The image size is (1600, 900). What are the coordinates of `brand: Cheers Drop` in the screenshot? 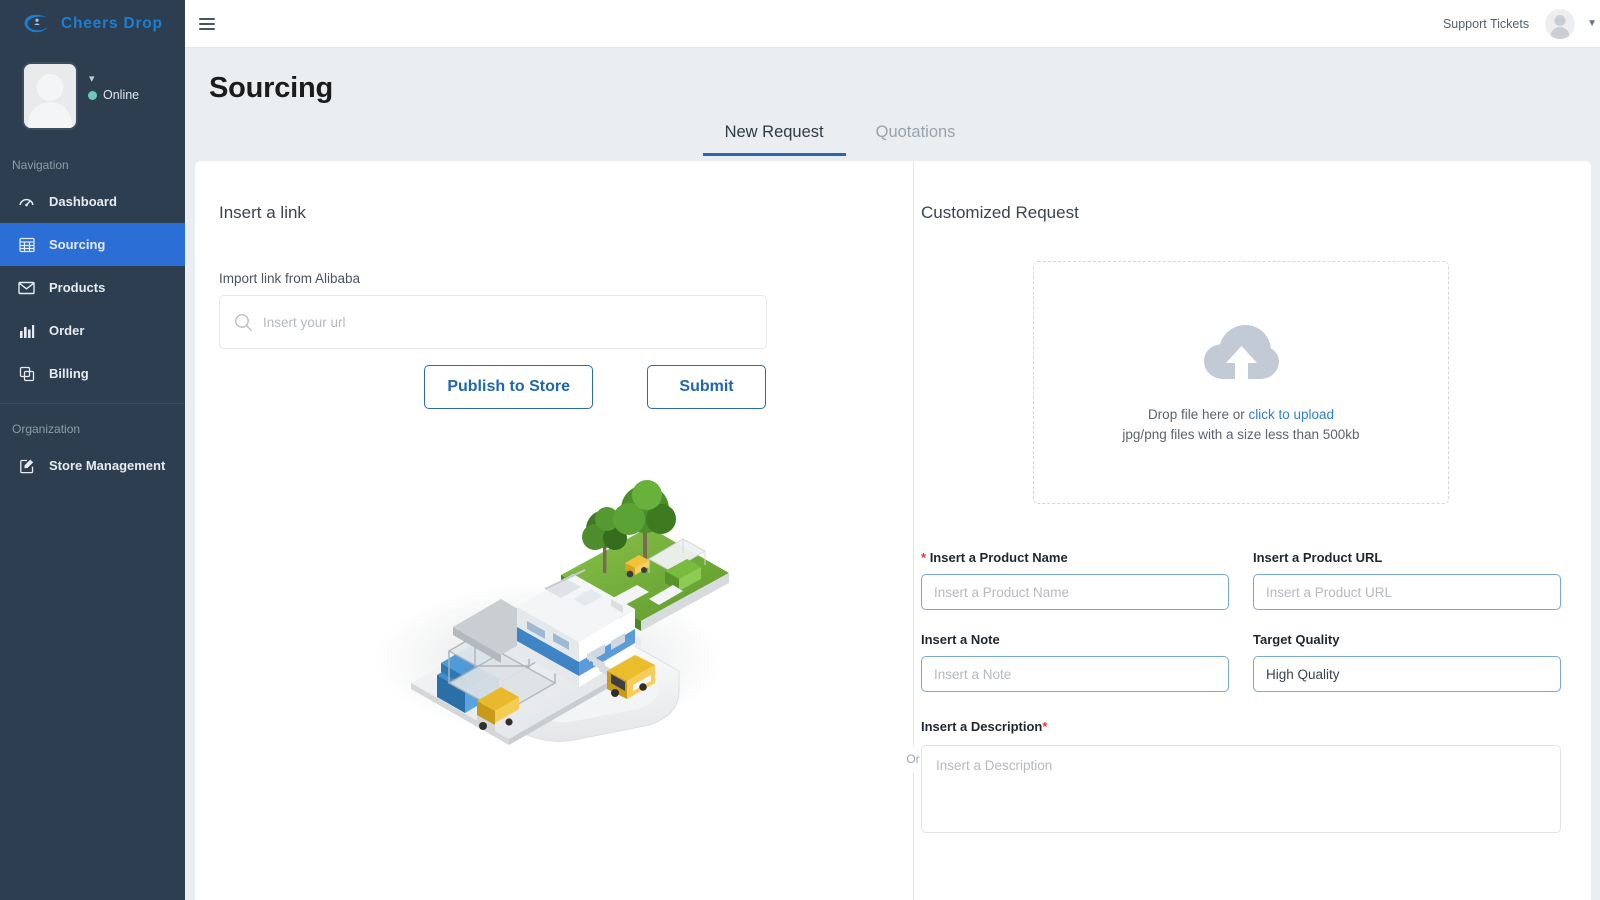 It's located at (92, 24).